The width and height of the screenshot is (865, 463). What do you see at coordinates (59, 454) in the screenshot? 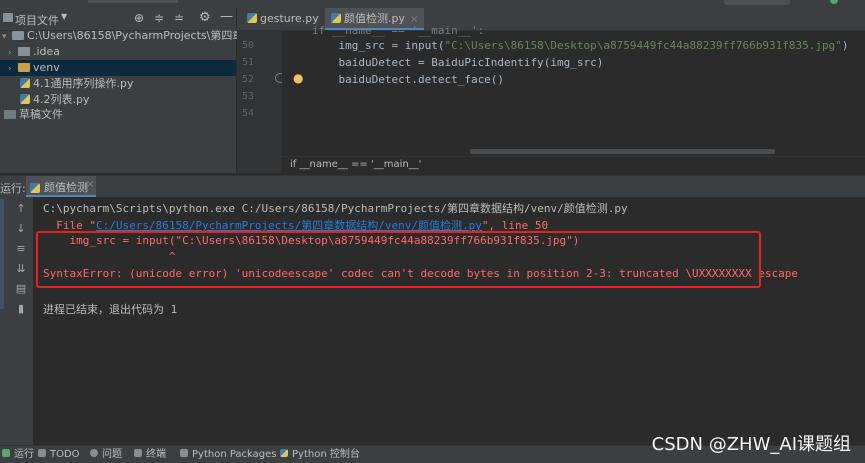
I see `tool-window-todo: TODO` at bounding box center [59, 454].